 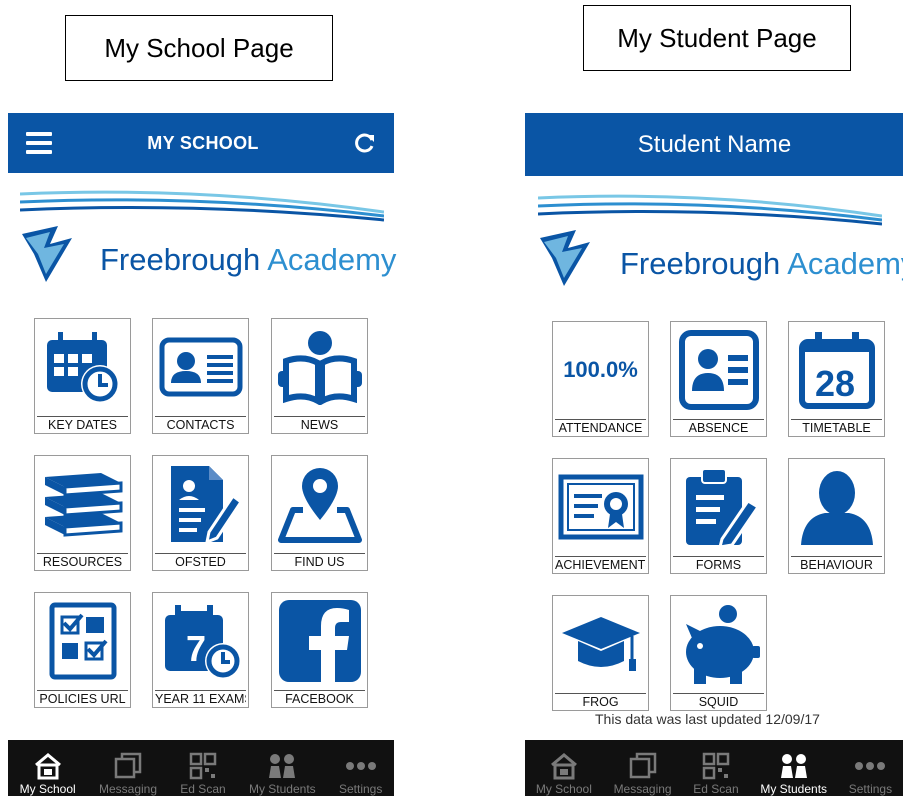 I want to click on nav-label: Settings, so click(x=870, y=789).